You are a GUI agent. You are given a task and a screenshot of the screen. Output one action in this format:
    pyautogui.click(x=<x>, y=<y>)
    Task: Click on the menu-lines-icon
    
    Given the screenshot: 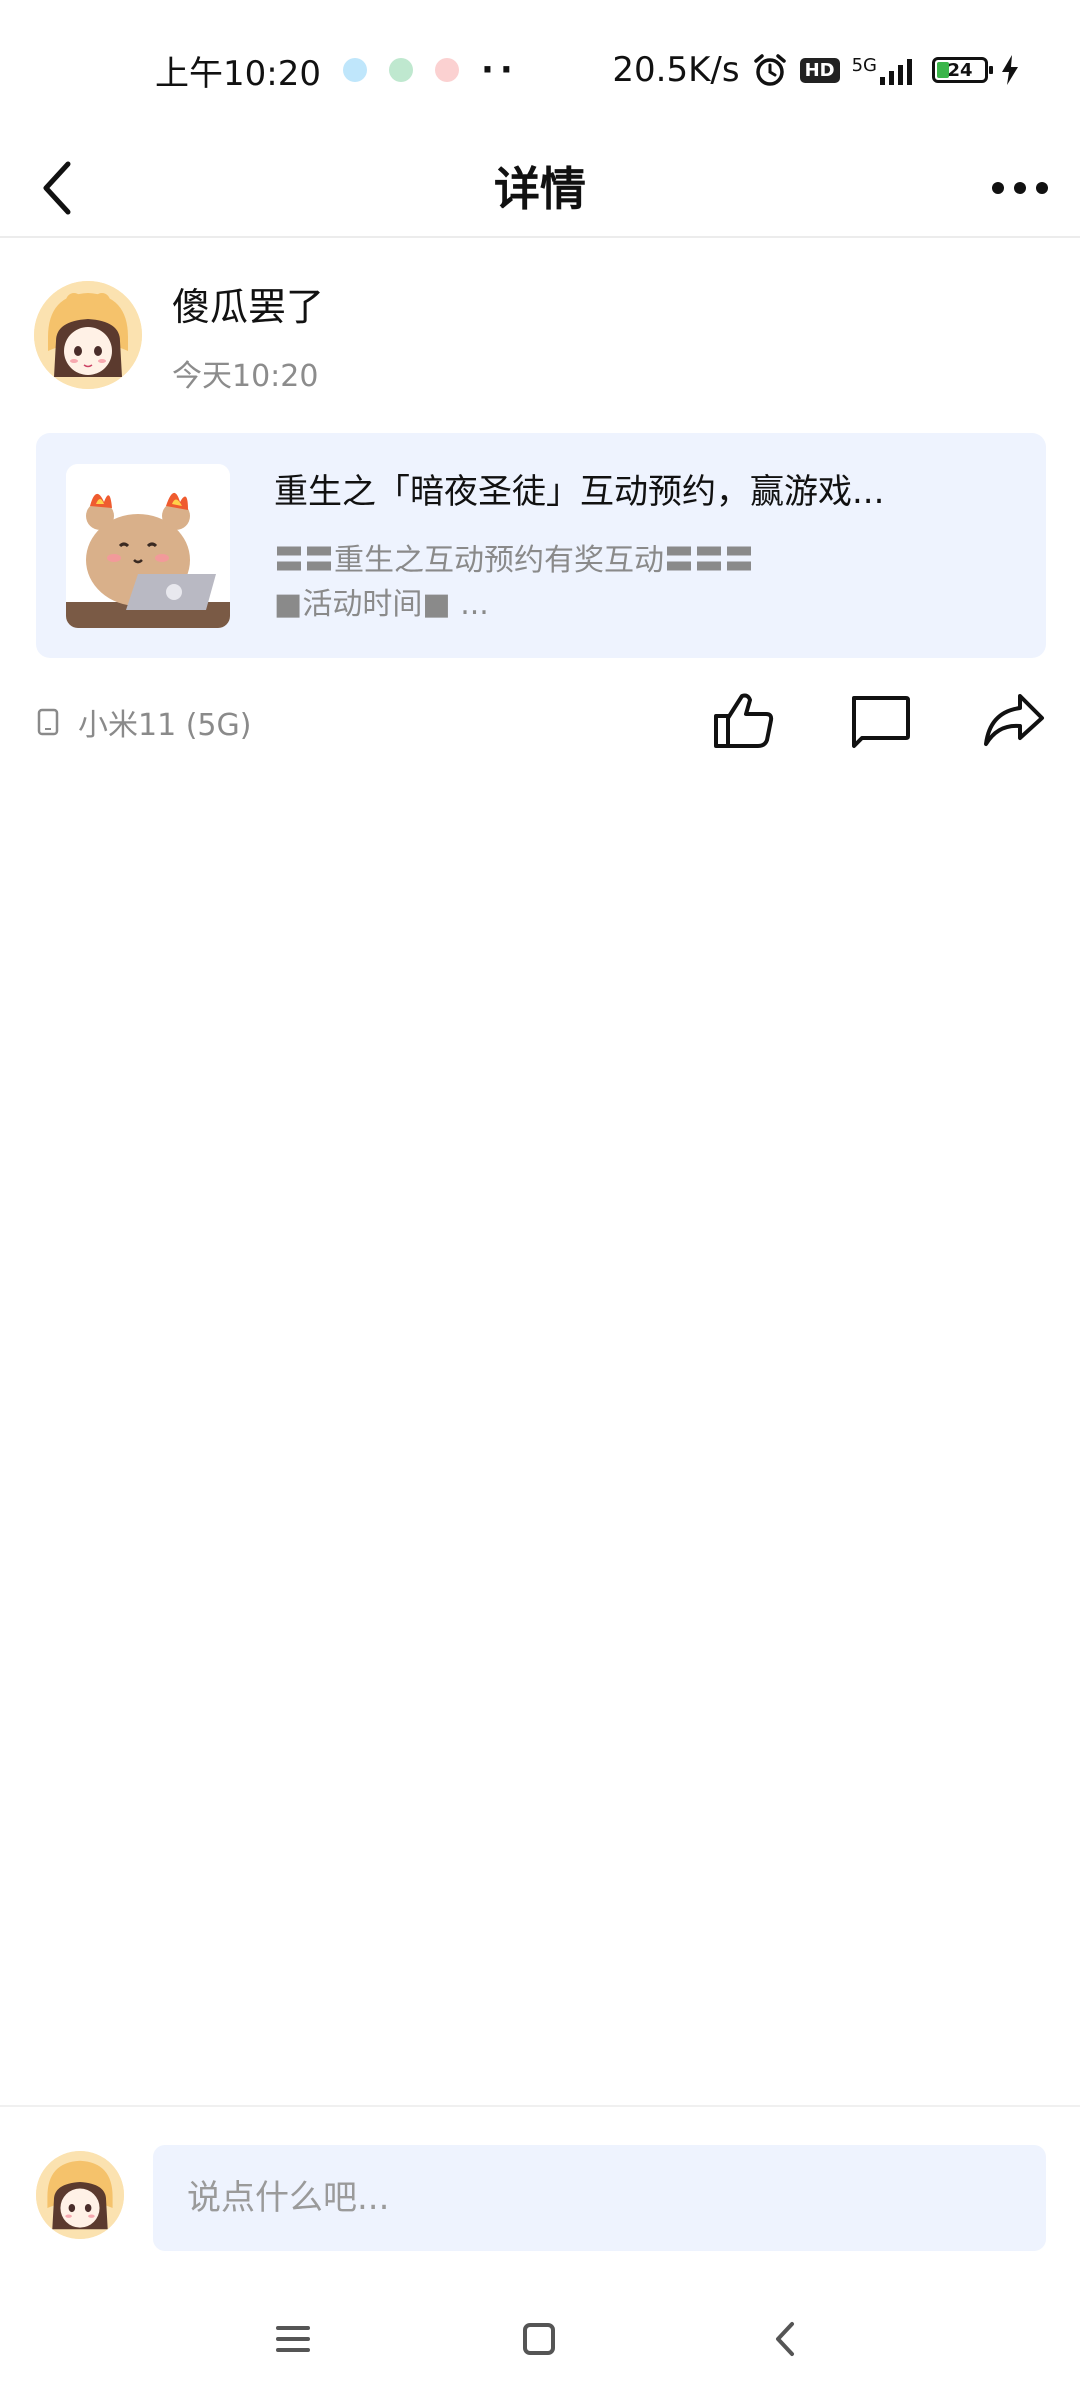 What is the action you would take?
    pyautogui.click(x=293, y=2339)
    